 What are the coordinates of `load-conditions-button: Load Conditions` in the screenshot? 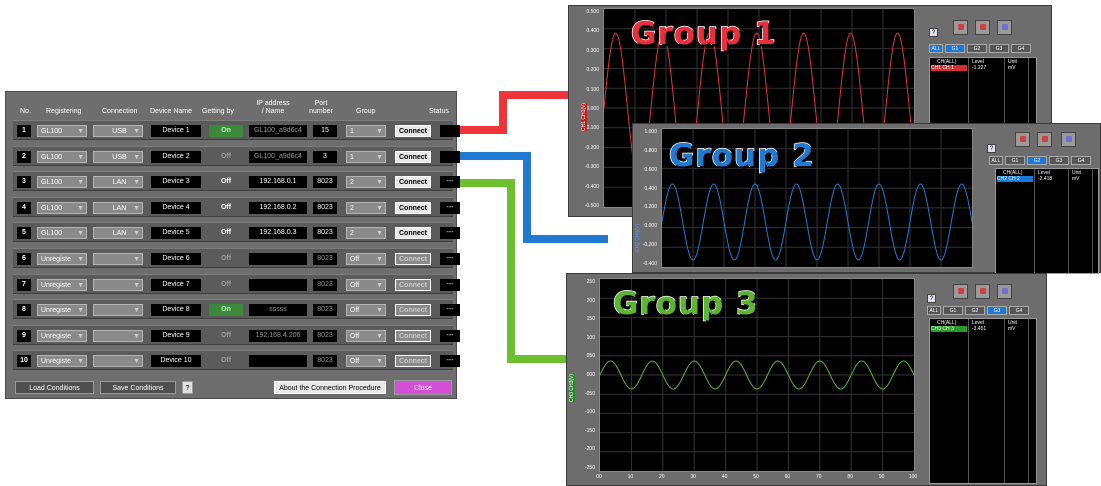 It's located at (54, 387).